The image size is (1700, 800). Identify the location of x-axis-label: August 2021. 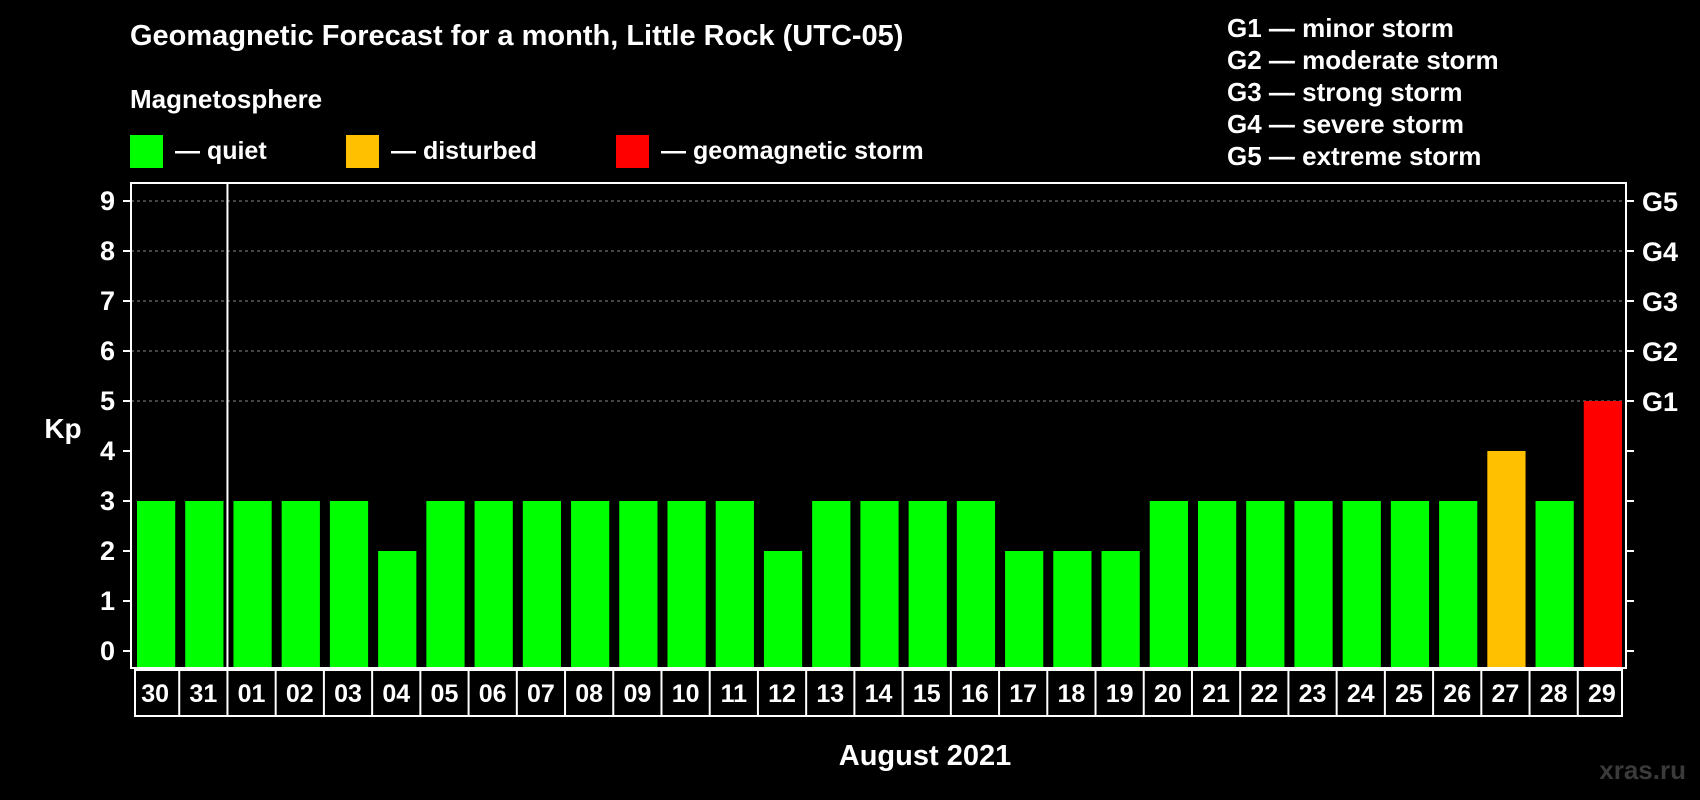
(925, 756).